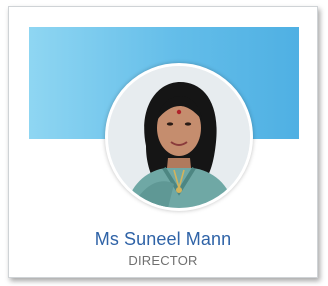 This screenshot has height=286, width=328. I want to click on person-name: Ms Suneel Mann, so click(163, 239).